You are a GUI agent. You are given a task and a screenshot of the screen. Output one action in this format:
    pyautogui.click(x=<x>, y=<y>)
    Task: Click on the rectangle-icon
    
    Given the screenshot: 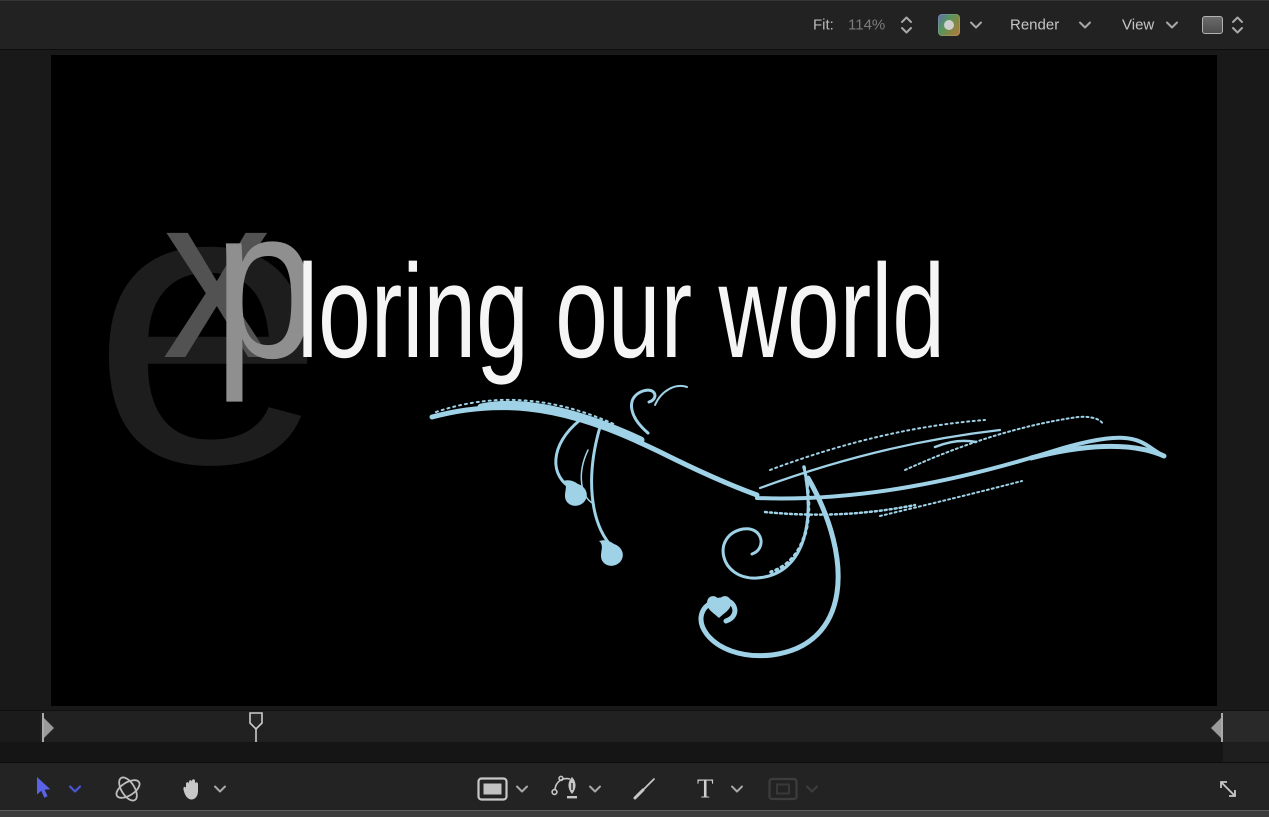 What is the action you would take?
    pyautogui.click(x=492, y=789)
    